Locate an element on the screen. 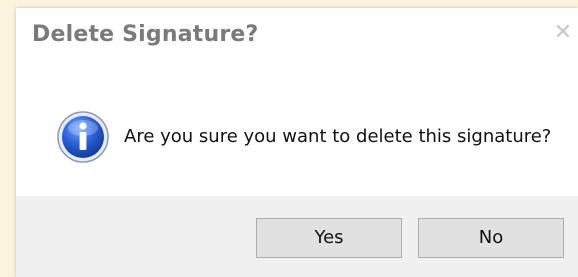  close-icon: ✕ is located at coordinates (563, 33).